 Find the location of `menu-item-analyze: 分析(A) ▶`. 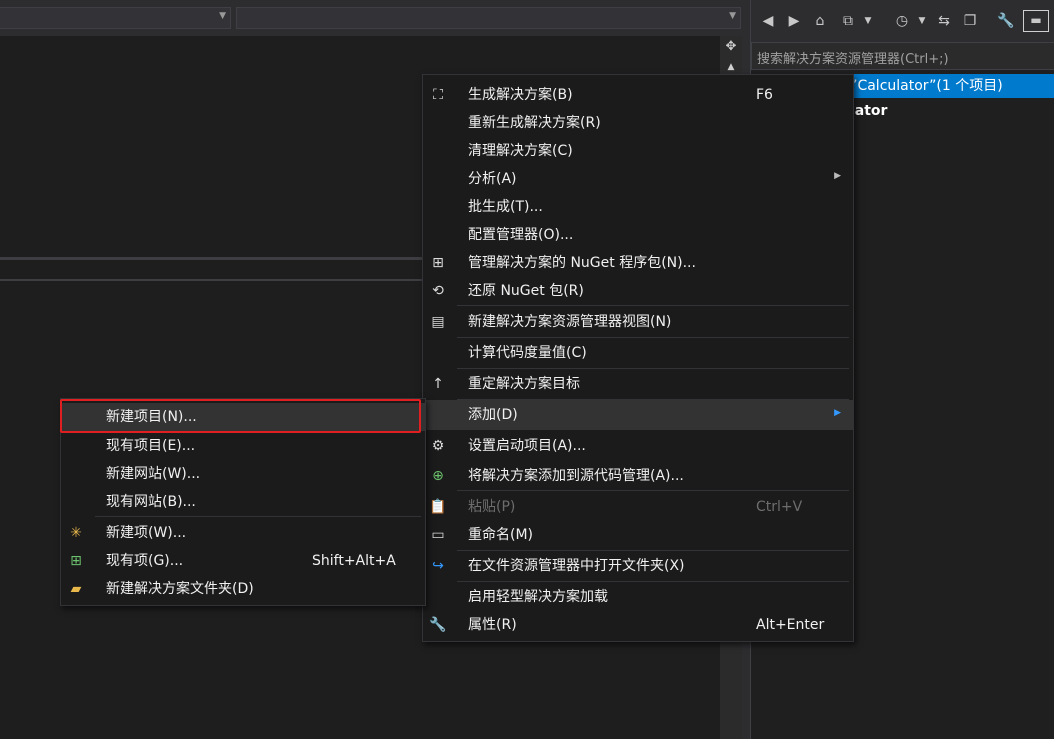

menu-item-analyze: 分析(A) ▶ is located at coordinates (638, 179).